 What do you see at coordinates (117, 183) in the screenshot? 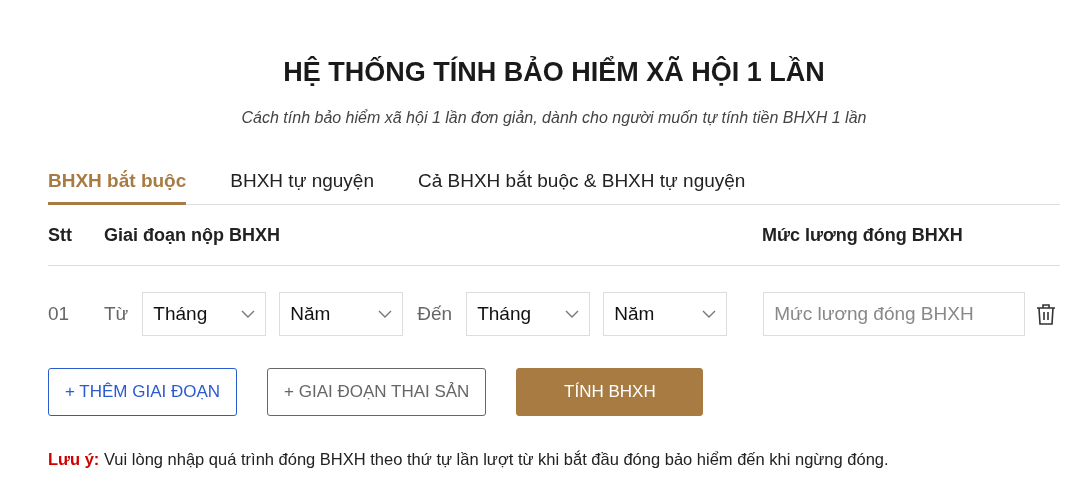
I see `tab: BHXH bắt buộc` at bounding box center [117, 183].